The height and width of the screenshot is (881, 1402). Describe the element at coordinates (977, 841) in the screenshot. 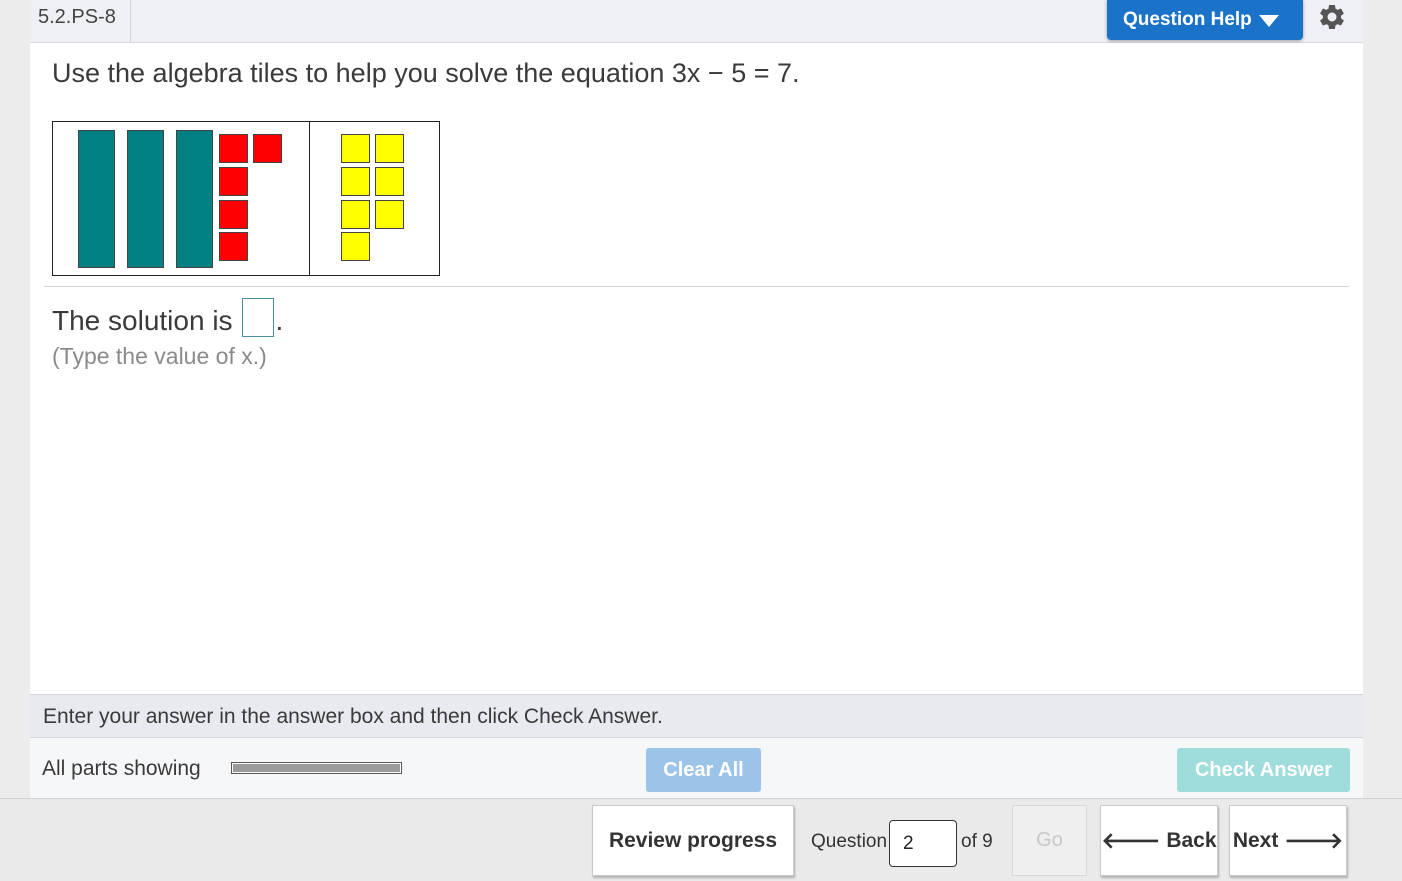

I see `question-total-label: of 9` at that location.